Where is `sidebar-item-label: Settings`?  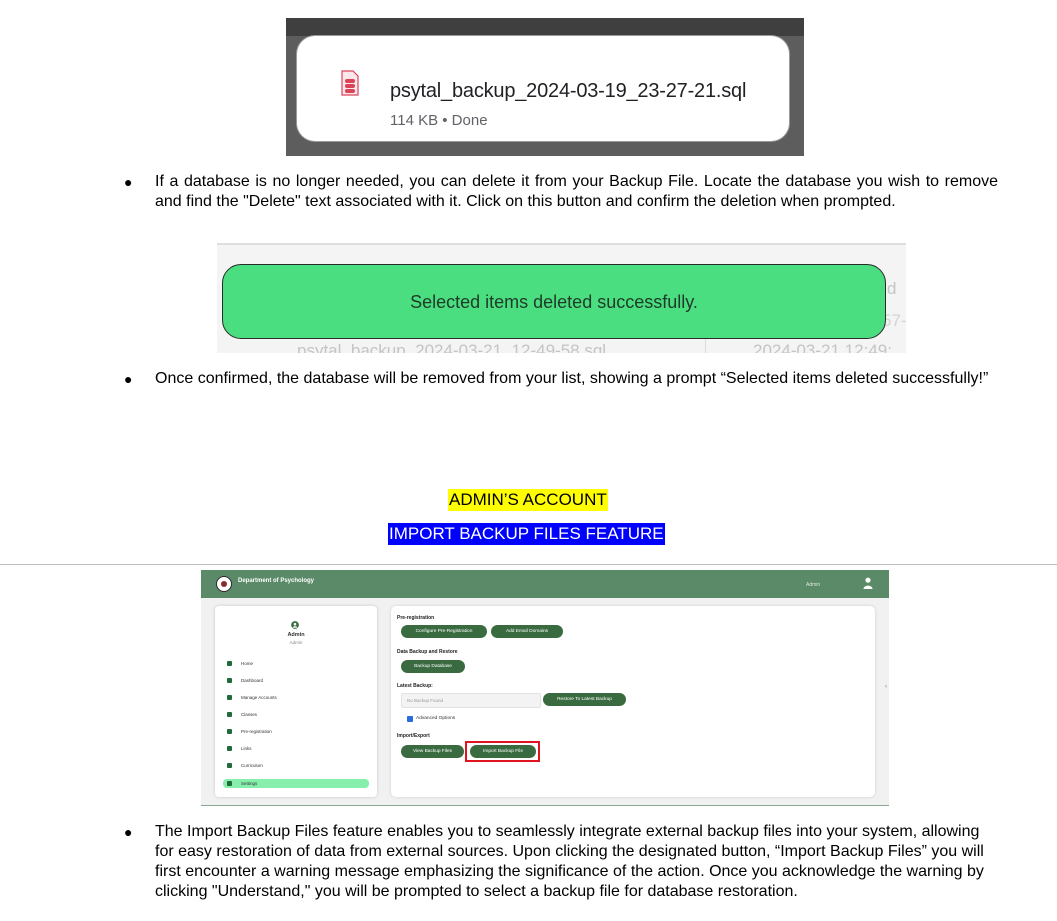 sidebar-item-label: Settings is located at coordinates (249, 783).